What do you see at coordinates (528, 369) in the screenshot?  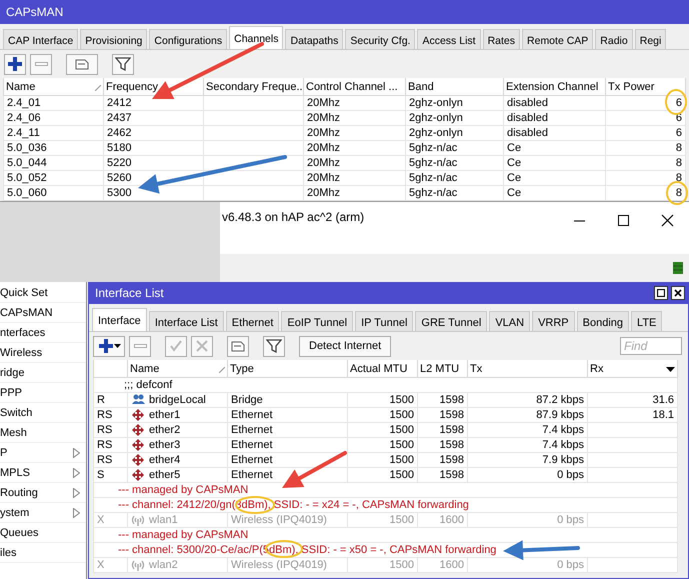 I see `column-header: Tx` at bounding box center [528, 369].